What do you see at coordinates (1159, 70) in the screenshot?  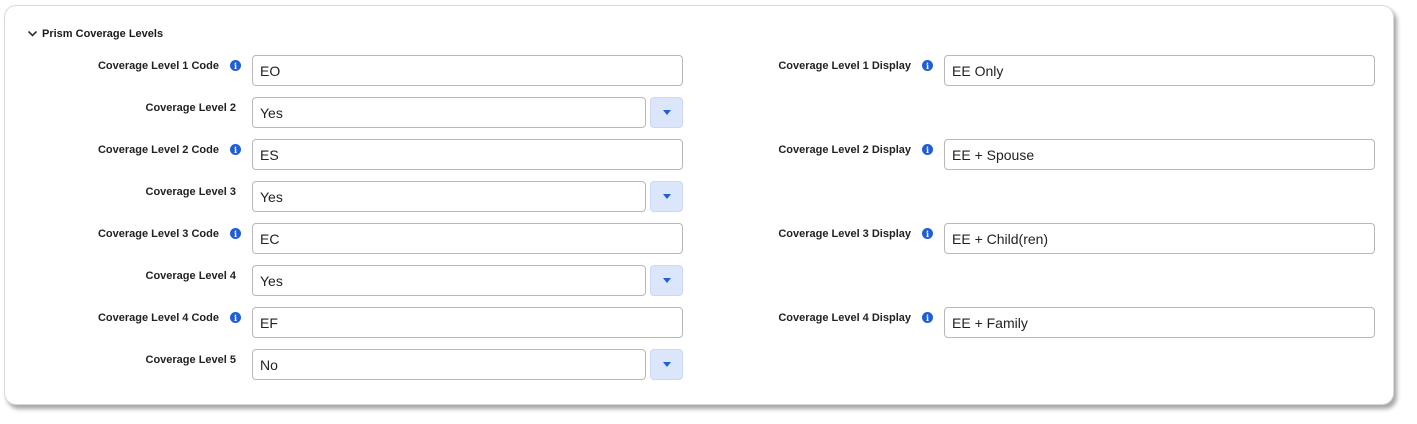 I see `coverage-level-1-display-input` at bounding box center [1159, 70].